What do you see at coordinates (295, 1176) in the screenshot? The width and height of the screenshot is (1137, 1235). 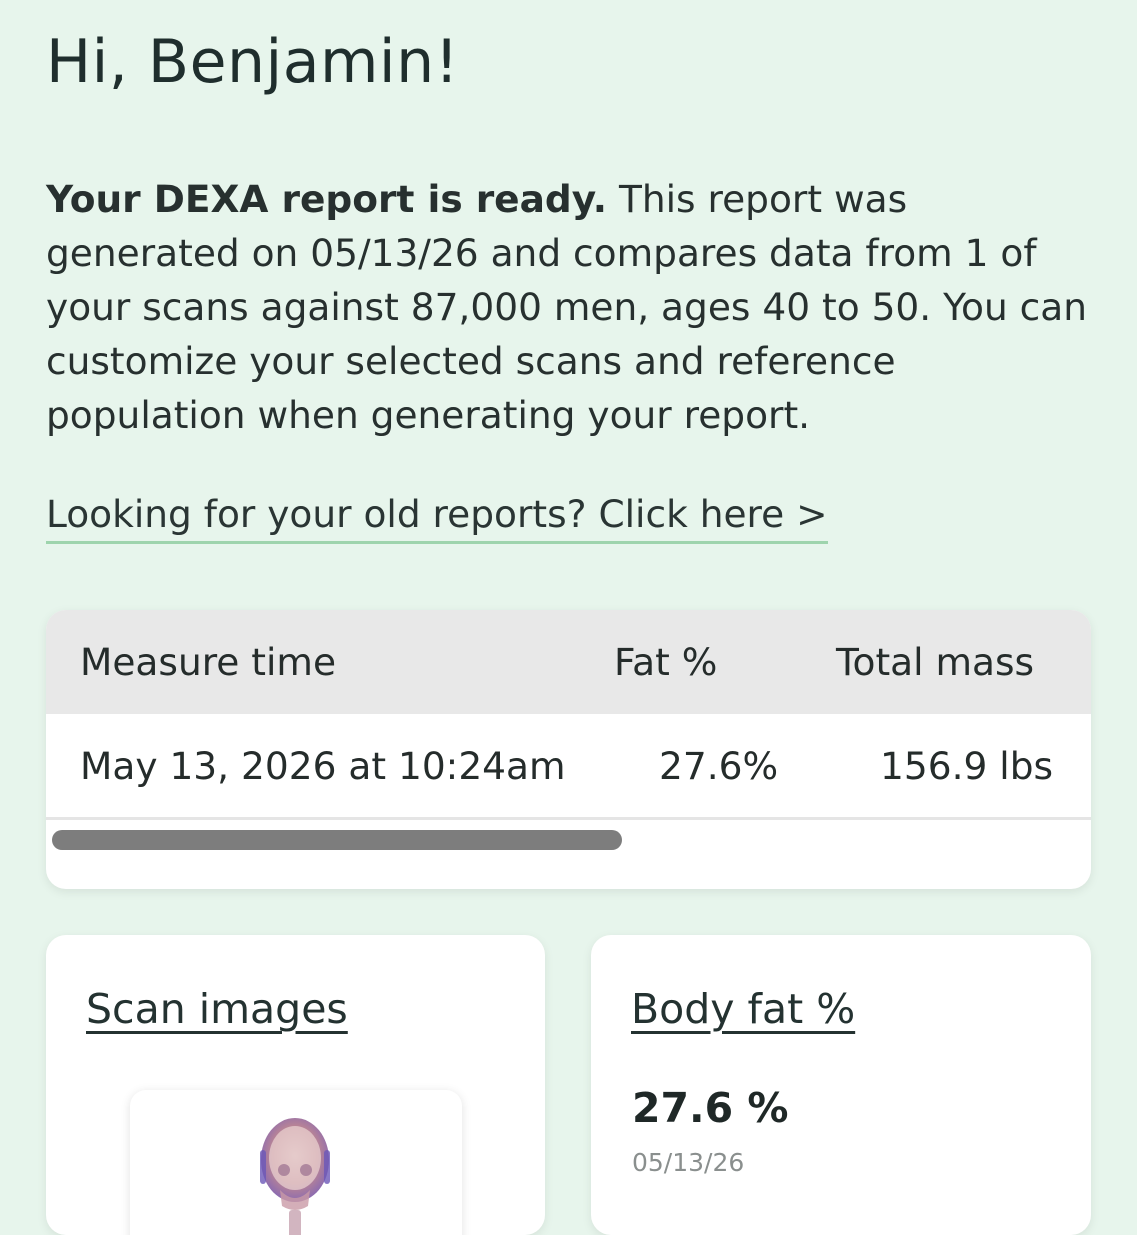 I see `dexa-skeleton-scan-icon` at bounding box center [295, 1176].